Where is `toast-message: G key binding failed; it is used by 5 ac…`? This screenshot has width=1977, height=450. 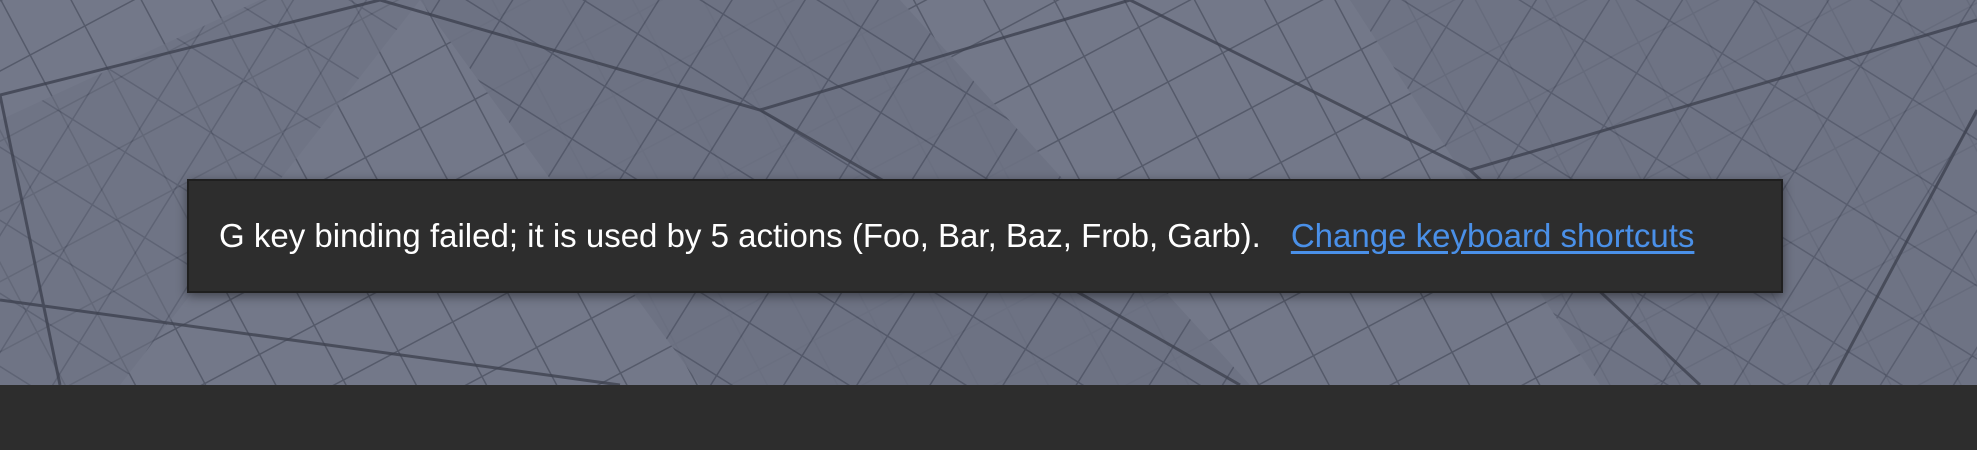 toast-message: G key binding failed; it is used by 5 ac… is located at coordinates (740, 235).